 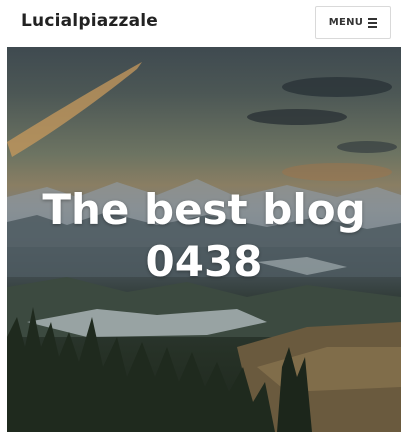 I want to click on hero-title-line1: The best blog, so click(x=204, y=209).